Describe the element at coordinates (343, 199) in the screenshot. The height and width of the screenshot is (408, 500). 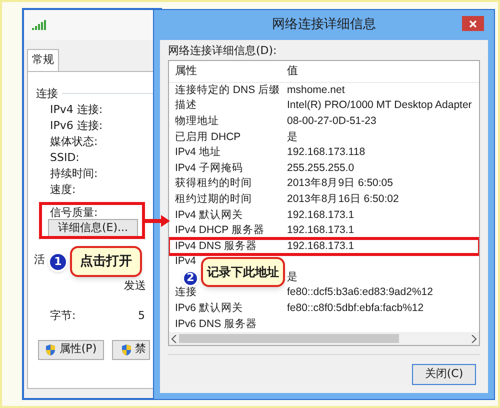
I see `table-cell-text: 2013年8月16日 6:50:02` at that location.